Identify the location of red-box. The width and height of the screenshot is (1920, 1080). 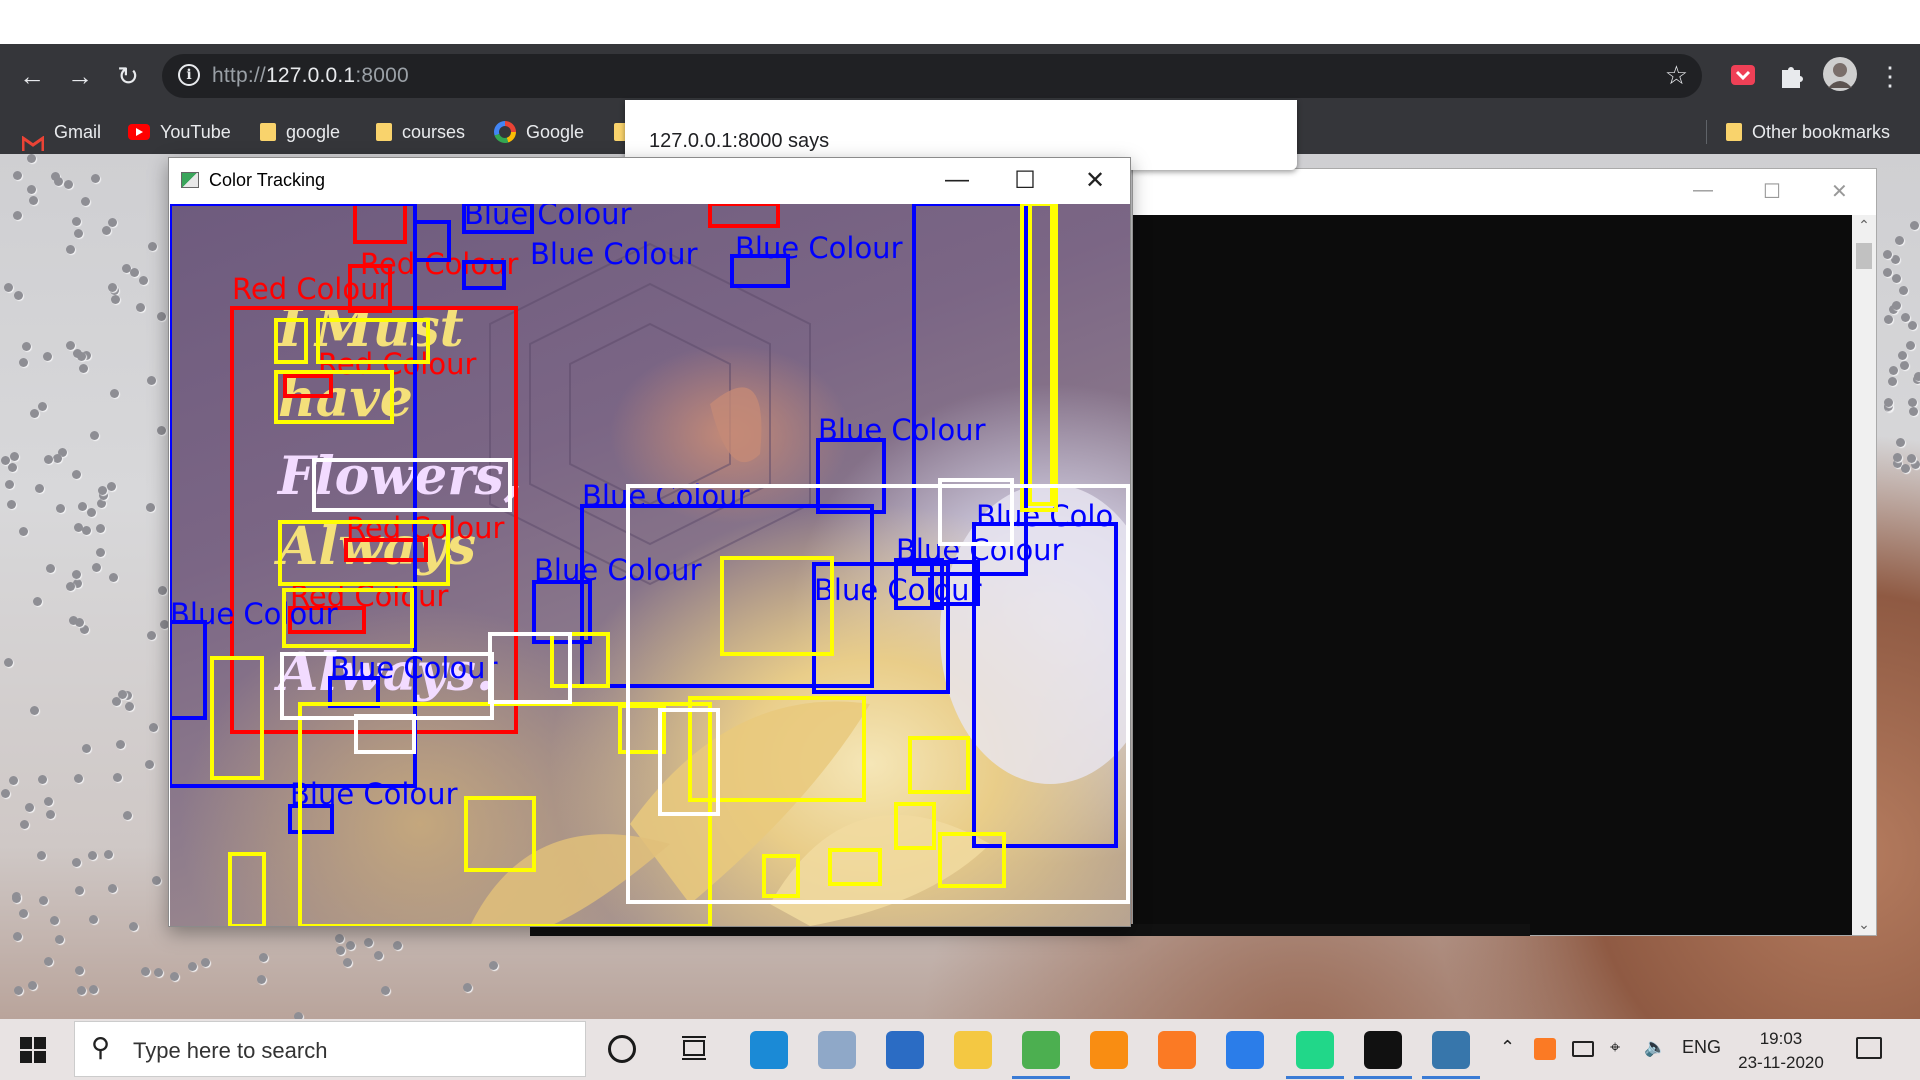
(744, 216).